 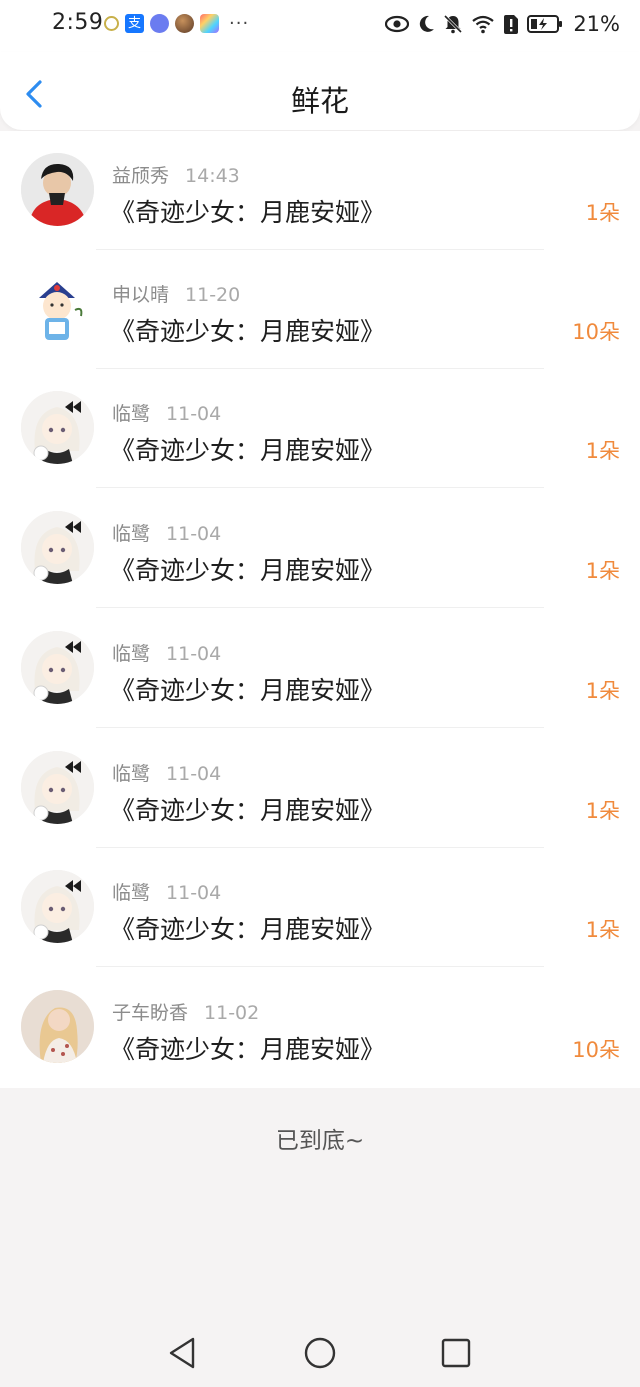 What do you see at coordinates (159, 23) in the screenshot?
I see `music-icon` at bounding box center [159, 23].